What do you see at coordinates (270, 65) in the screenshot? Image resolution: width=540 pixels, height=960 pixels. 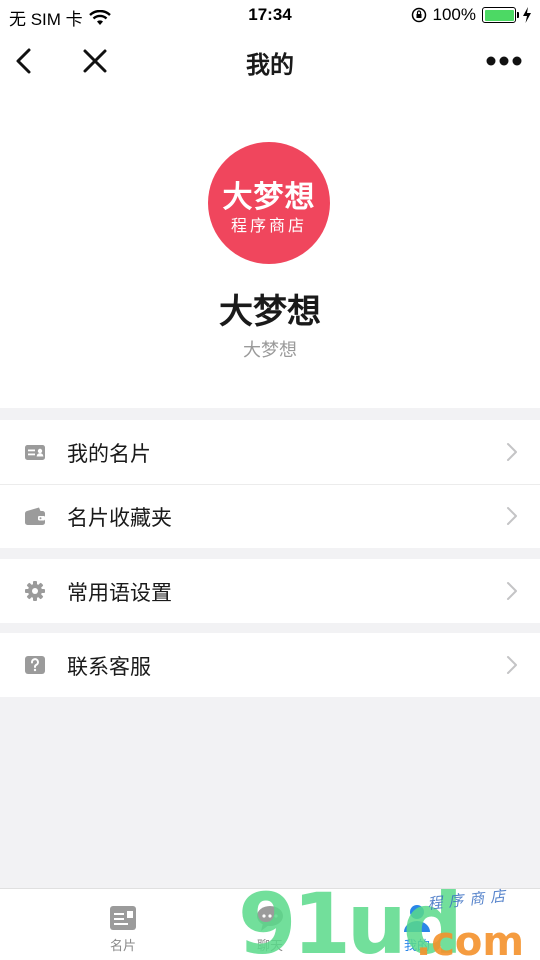 I see `page-title: 我的` at bounding box center [270, 65].